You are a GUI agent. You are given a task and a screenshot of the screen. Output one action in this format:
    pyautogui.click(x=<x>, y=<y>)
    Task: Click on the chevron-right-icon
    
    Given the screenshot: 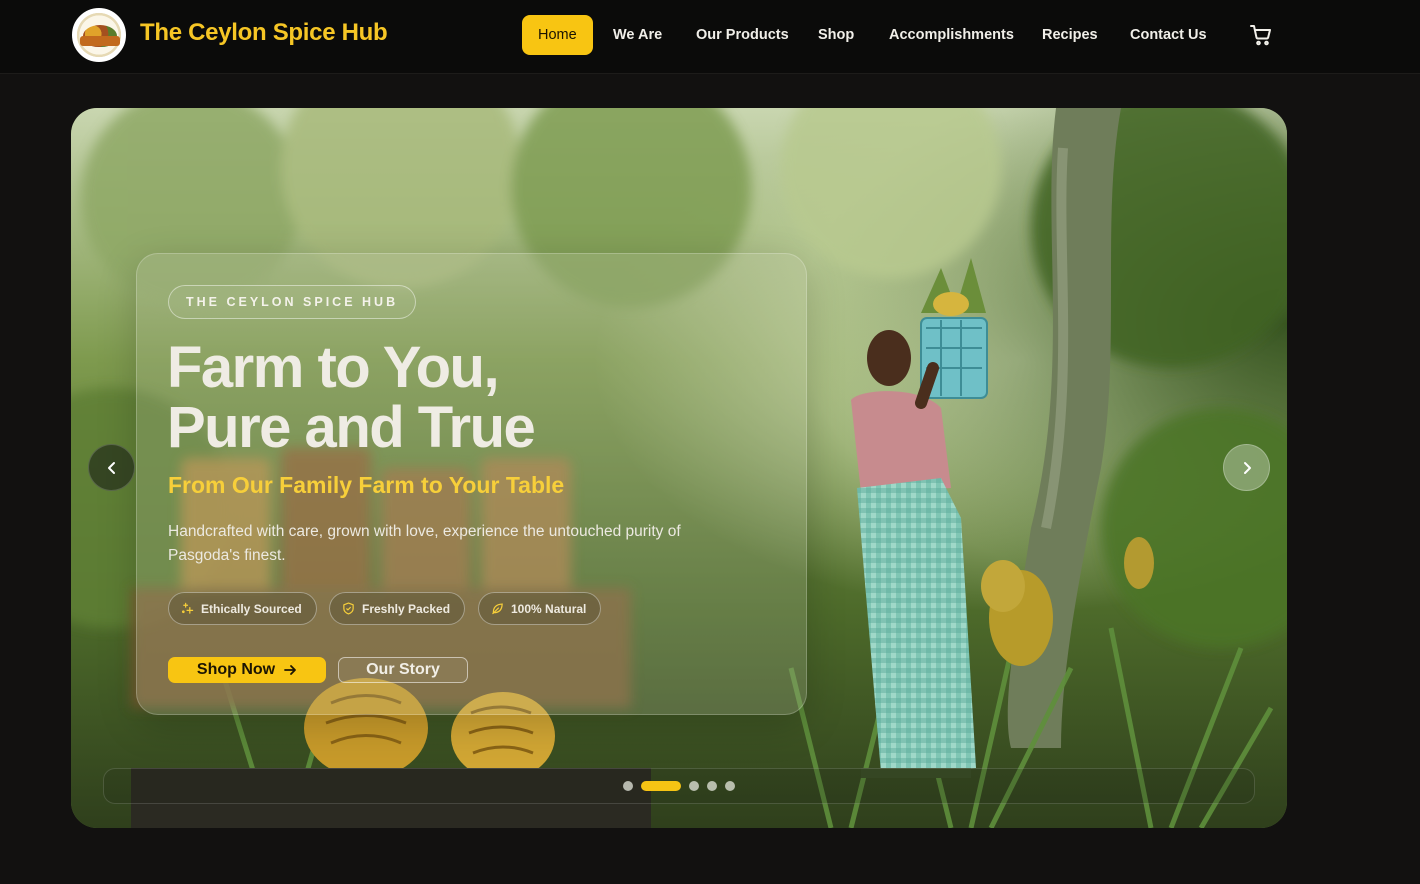 What is the action you would take?
    pyautogui.click(x=1247, y=467)
    